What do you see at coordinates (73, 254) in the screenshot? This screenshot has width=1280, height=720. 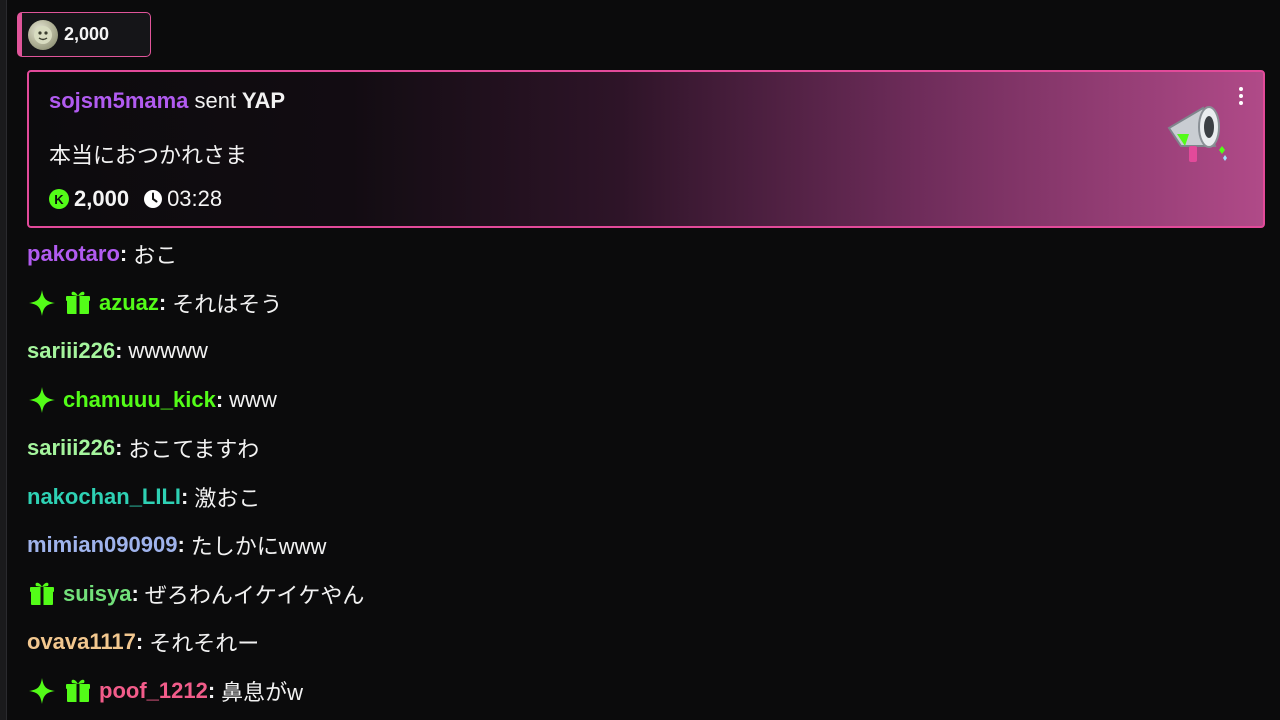 I see `chat-username: pakotaro` at bounding box center [73, 254].